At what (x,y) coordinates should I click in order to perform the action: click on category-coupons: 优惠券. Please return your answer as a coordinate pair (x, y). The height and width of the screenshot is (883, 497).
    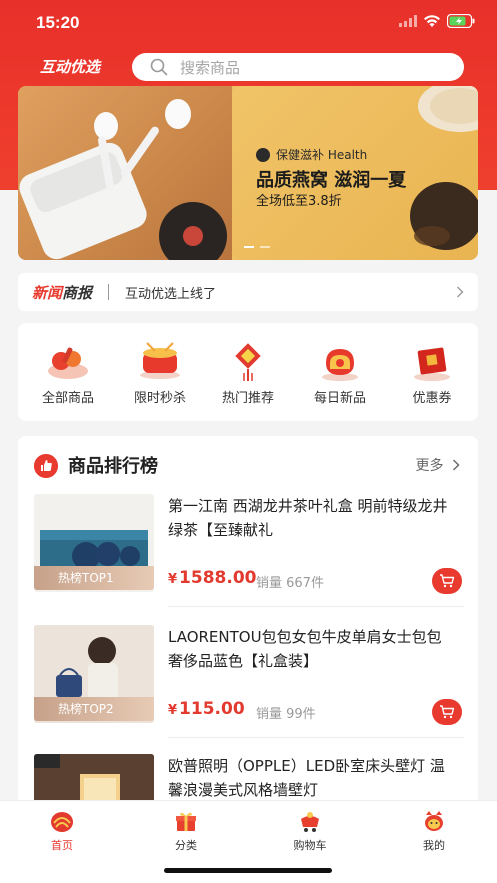
    Looking at the image, I should click on (432, 372).